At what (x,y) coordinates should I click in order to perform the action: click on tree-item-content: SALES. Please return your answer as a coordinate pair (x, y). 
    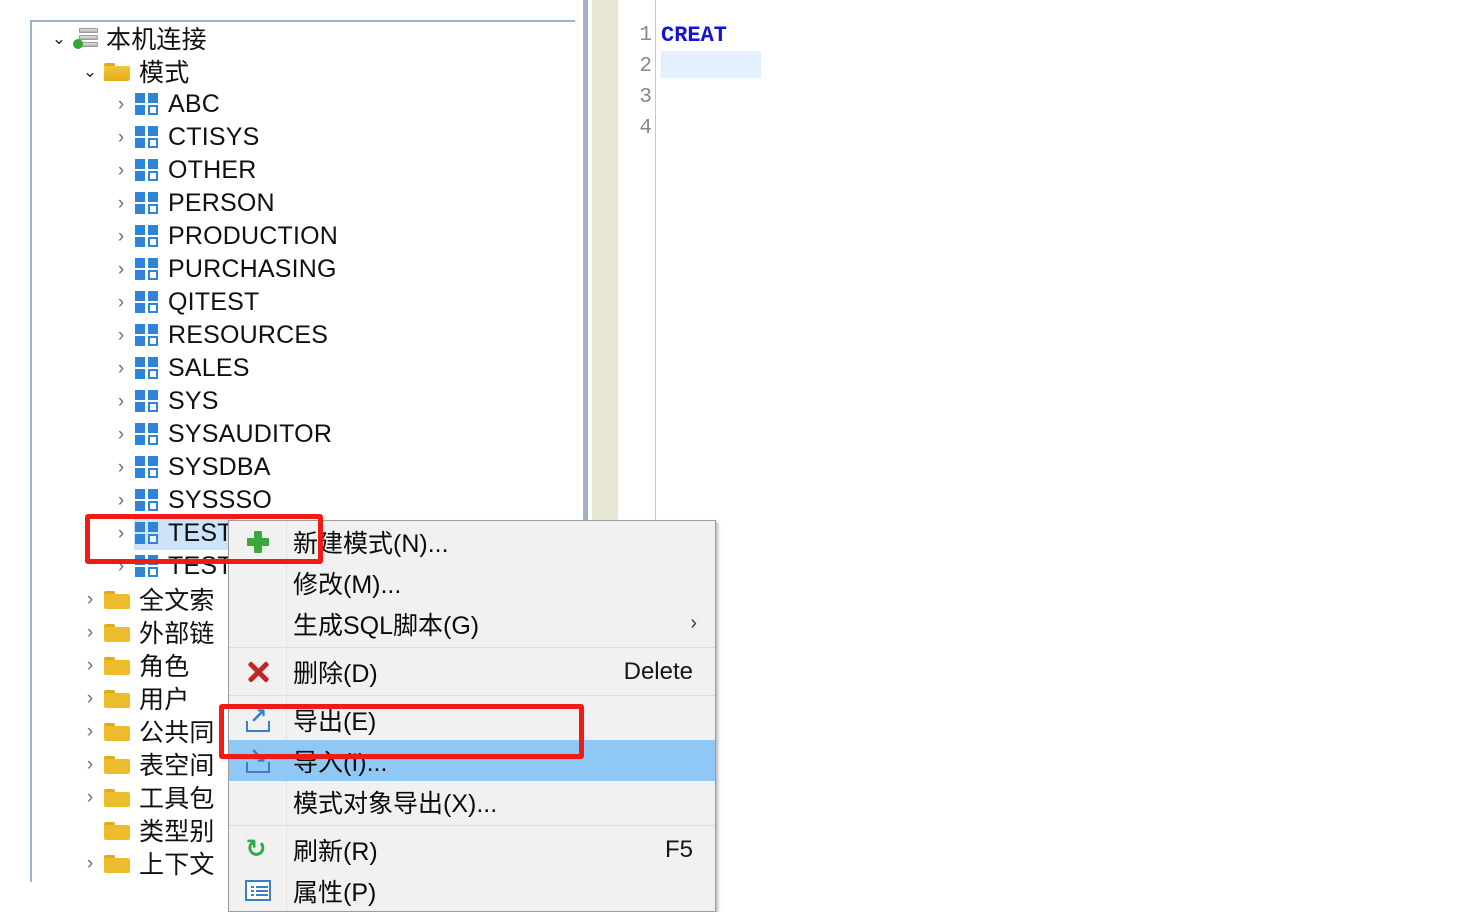
    Looking at the image, I should click on (193, 369).